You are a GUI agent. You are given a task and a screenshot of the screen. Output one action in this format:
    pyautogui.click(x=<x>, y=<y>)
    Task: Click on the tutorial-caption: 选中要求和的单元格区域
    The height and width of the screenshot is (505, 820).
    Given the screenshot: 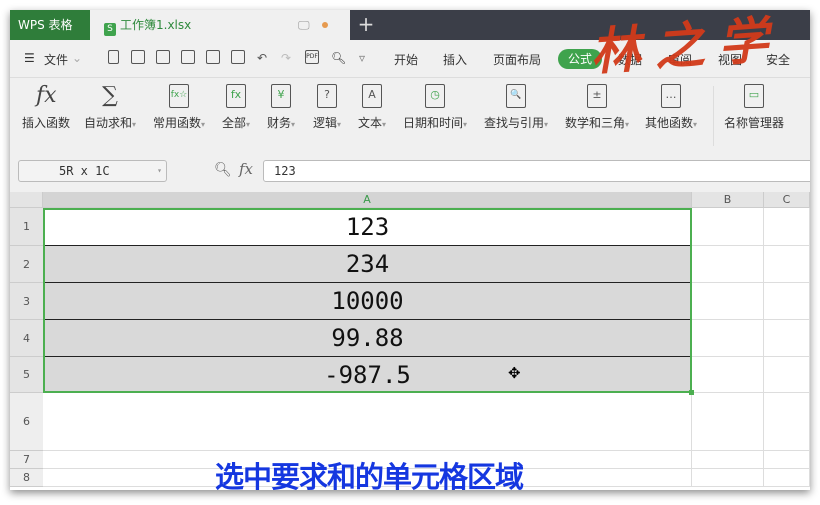 What is the action you would take?
    pyautogui.click(x=369, y=475)
    